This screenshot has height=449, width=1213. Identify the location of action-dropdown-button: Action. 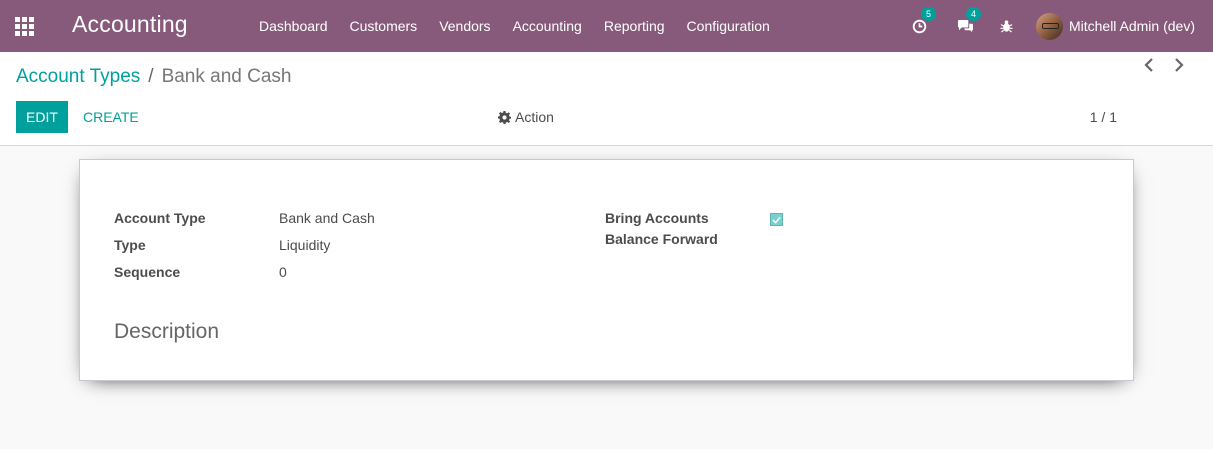
(526, 117).